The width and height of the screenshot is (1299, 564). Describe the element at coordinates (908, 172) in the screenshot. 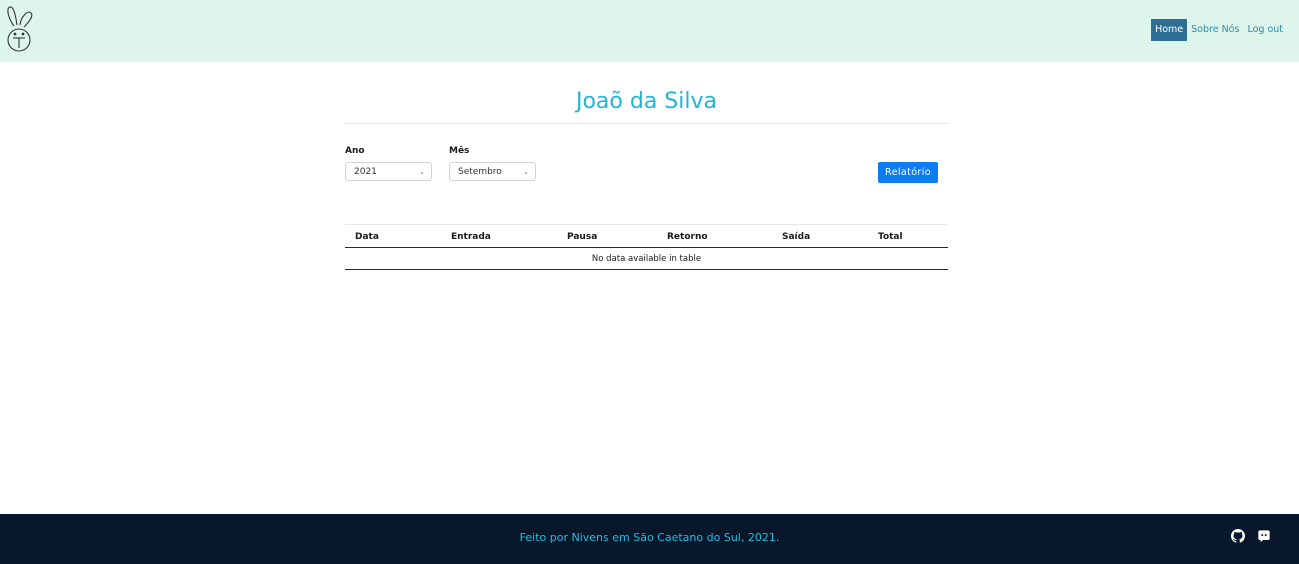

I see `report-button: Relatório` at that location.